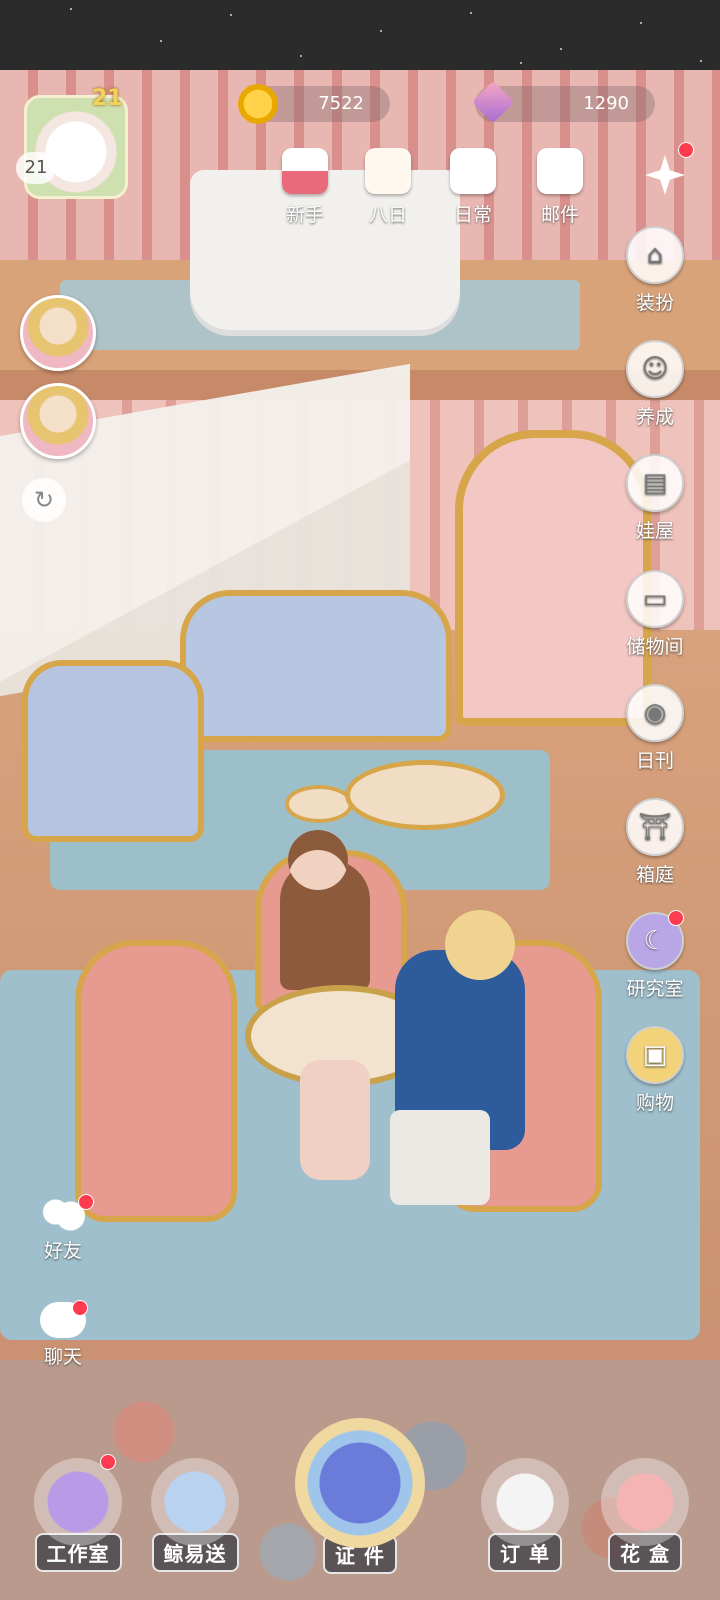 Image resolution: width=720 pixels, height=1600 pixels. I want to click on player-level-badge: 21, so click(107, 98).